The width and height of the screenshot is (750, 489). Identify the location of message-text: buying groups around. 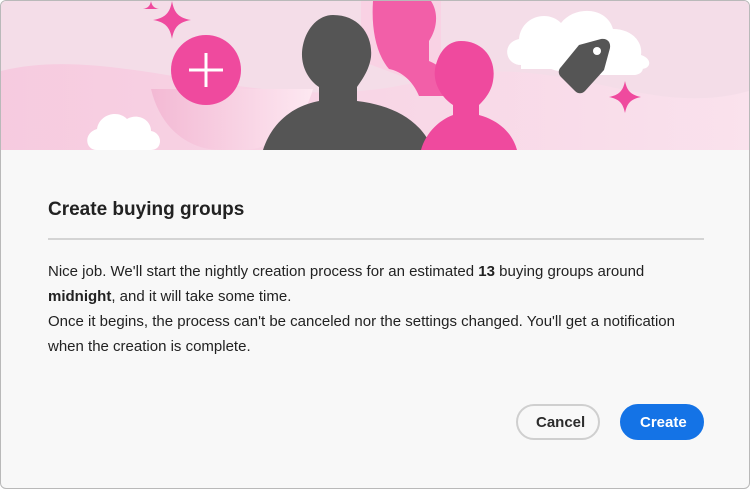
(569, 271).